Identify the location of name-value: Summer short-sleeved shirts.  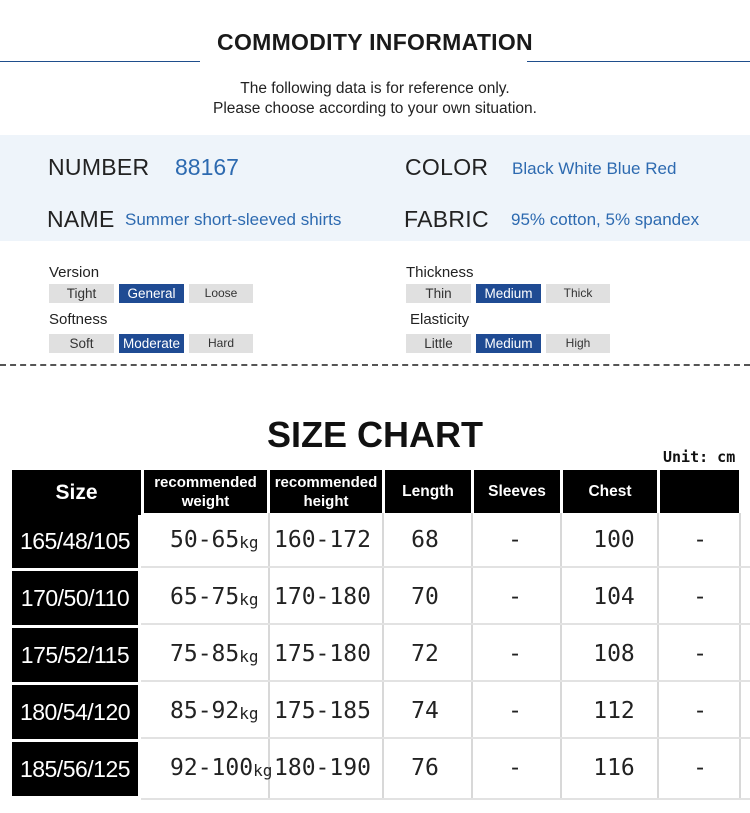
(233, 219).